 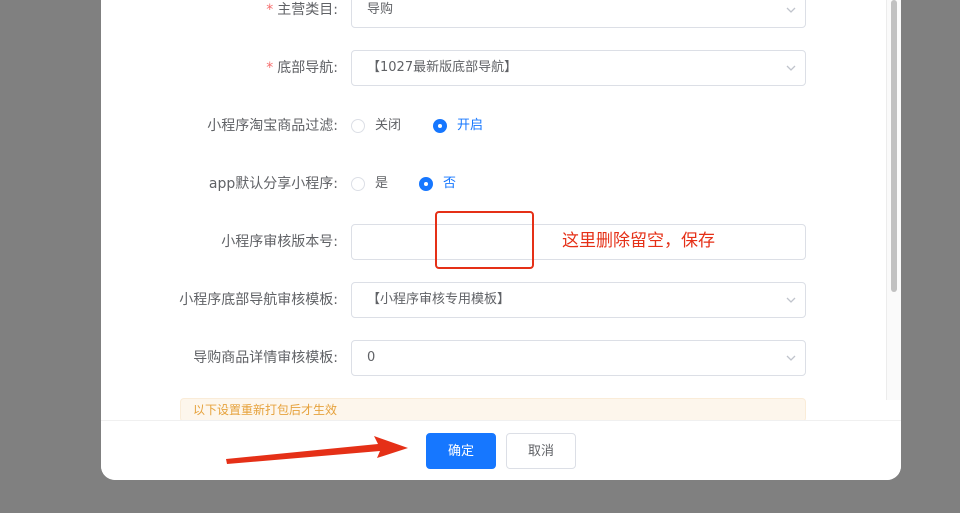 What do you see at coordinates (380, 9) in the screenshot?
I see `main-category-value: 导购` at bounding box center [380, 9].